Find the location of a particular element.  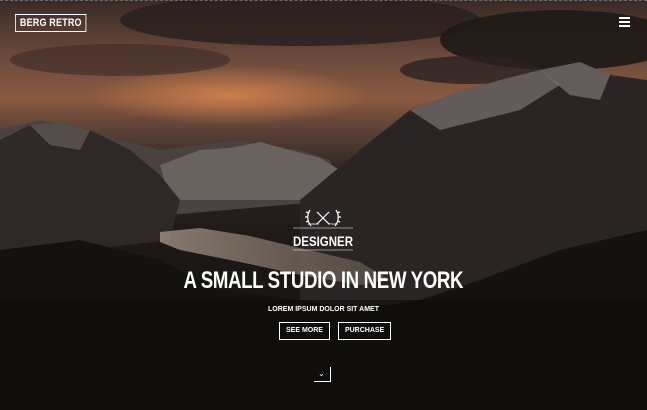

badge-word: DESIGNER is located at coordinates (323, 241).